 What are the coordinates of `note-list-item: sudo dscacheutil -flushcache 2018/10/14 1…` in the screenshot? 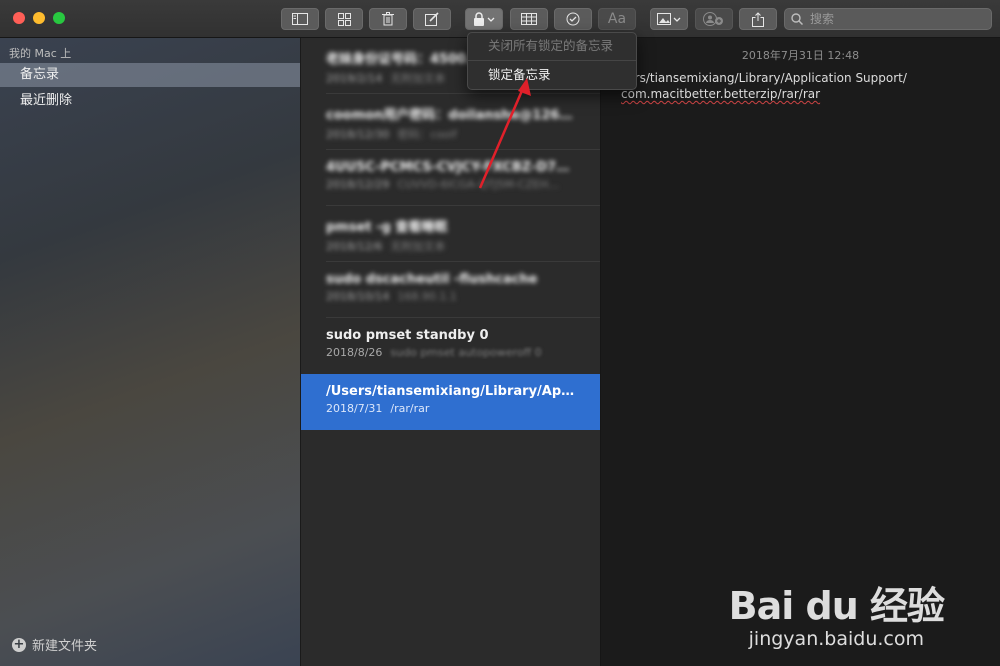 It's located at (450, 290).